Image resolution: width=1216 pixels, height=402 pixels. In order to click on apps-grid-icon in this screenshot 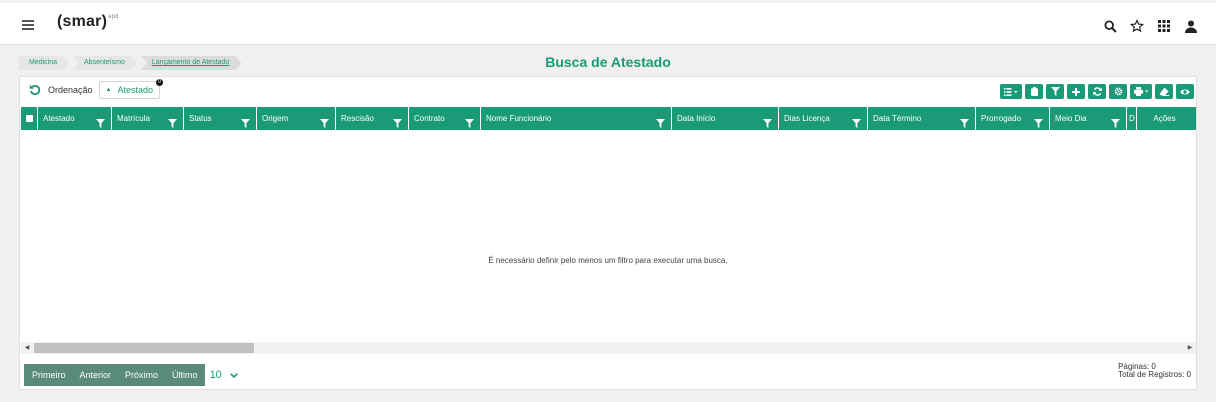, I will do `click(1164, 26)`.